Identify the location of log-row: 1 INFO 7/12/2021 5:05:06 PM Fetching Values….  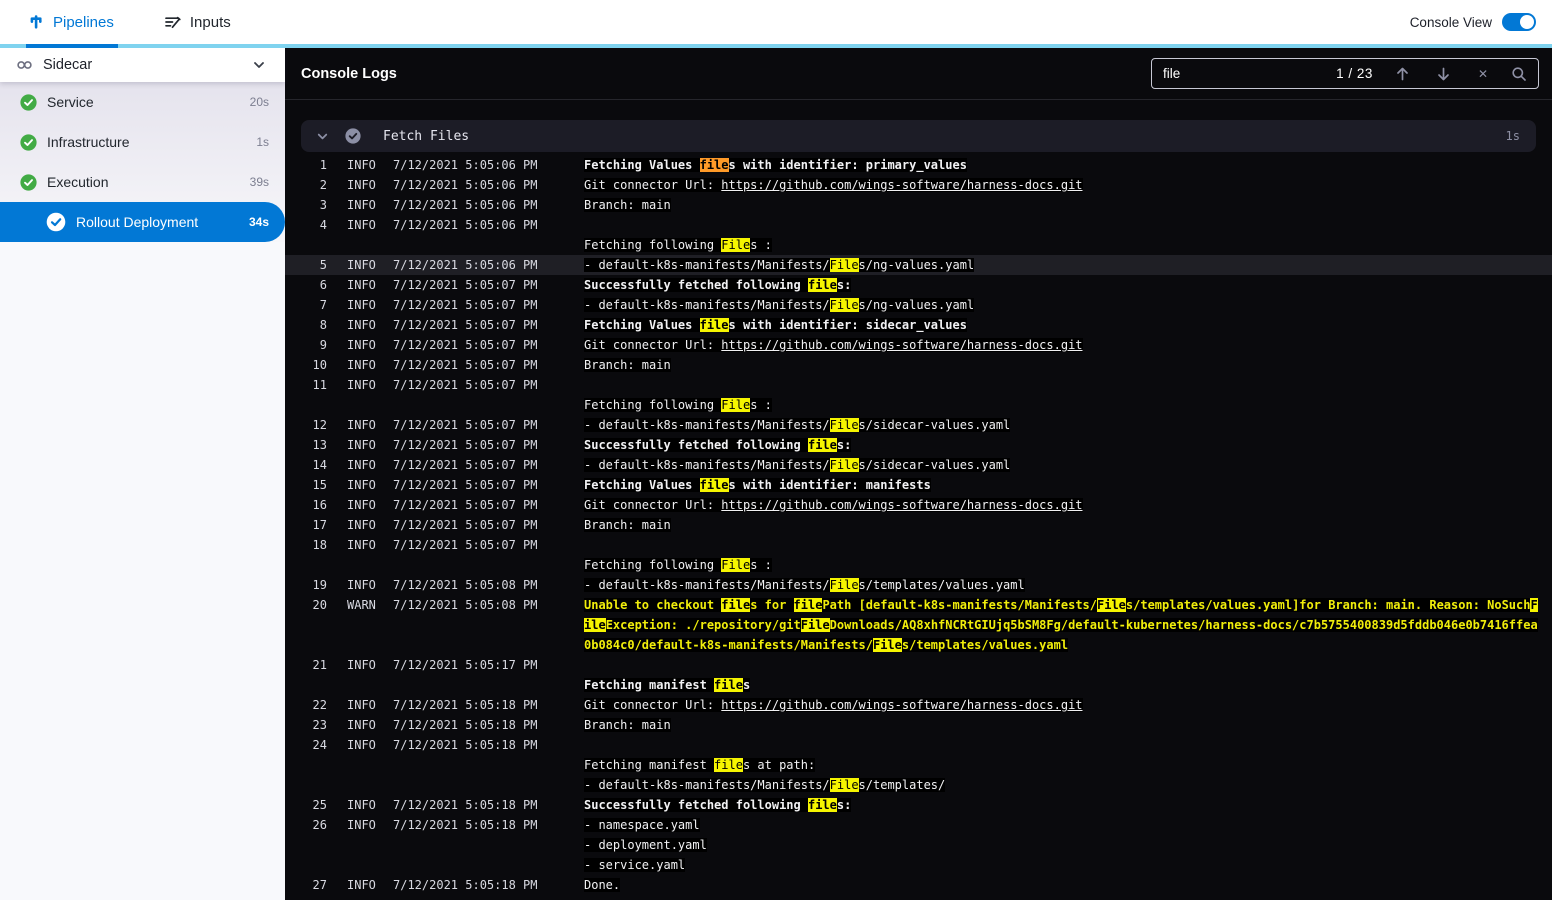
(918, 165).